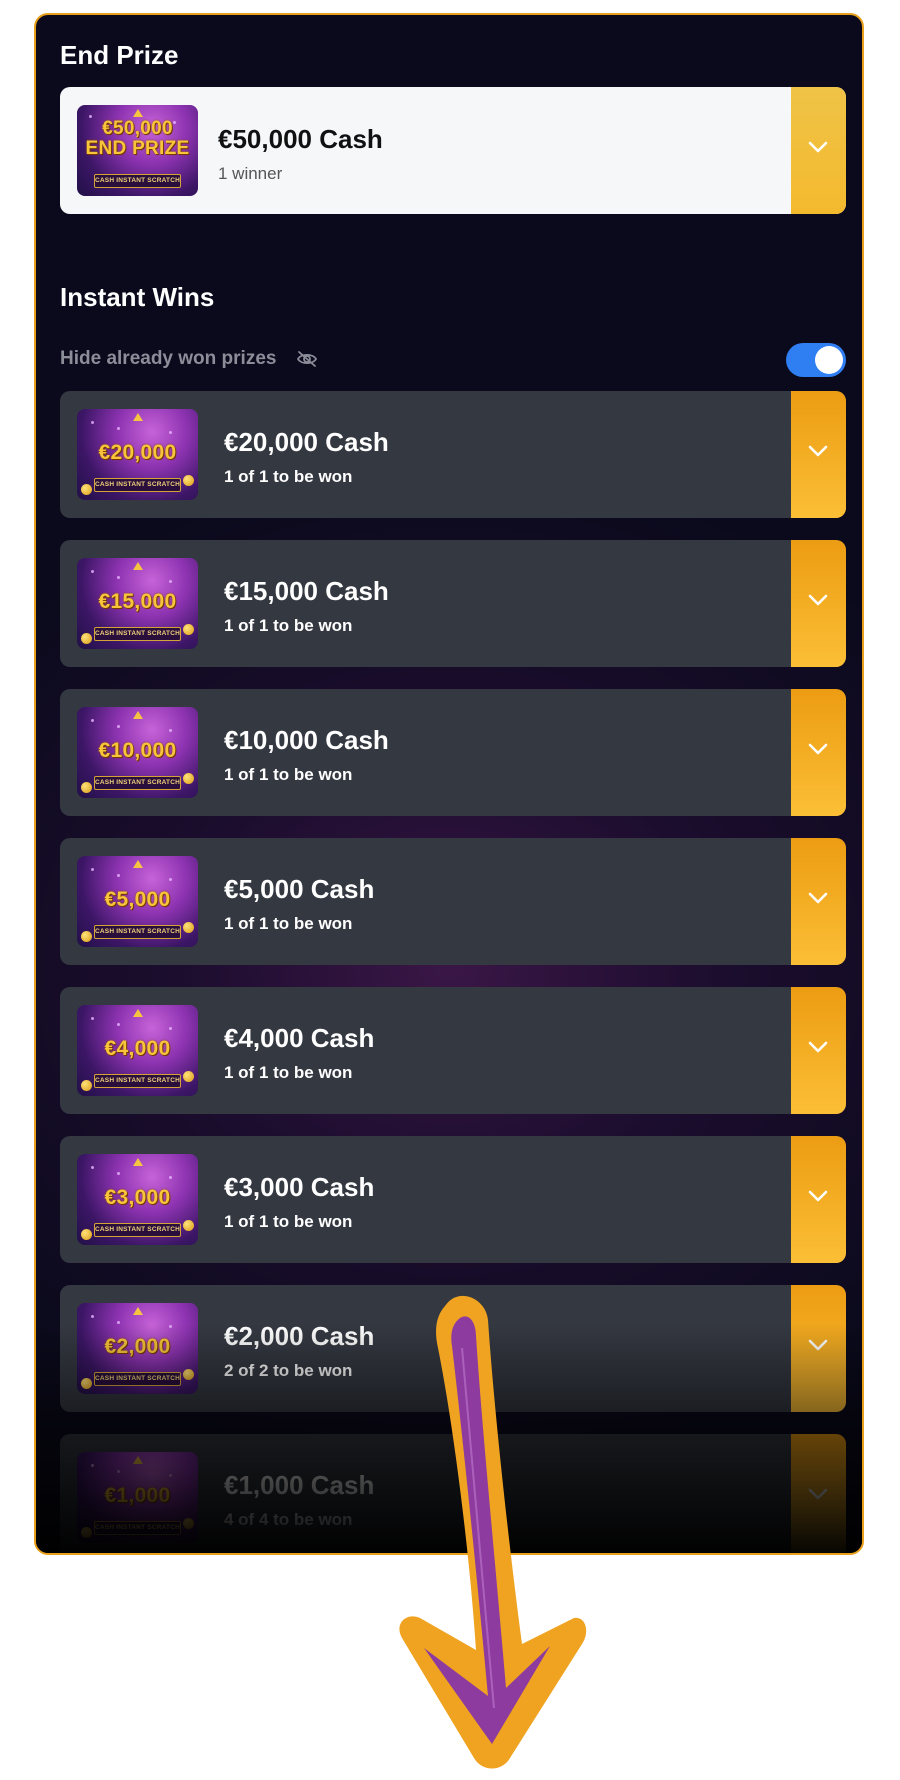 Image resolution: width=900 pixels, height=1780 pixels. Describe the element at coordinates (119, 55) in the screenshot. I see `end-prize-heading: End Prize` at that location.